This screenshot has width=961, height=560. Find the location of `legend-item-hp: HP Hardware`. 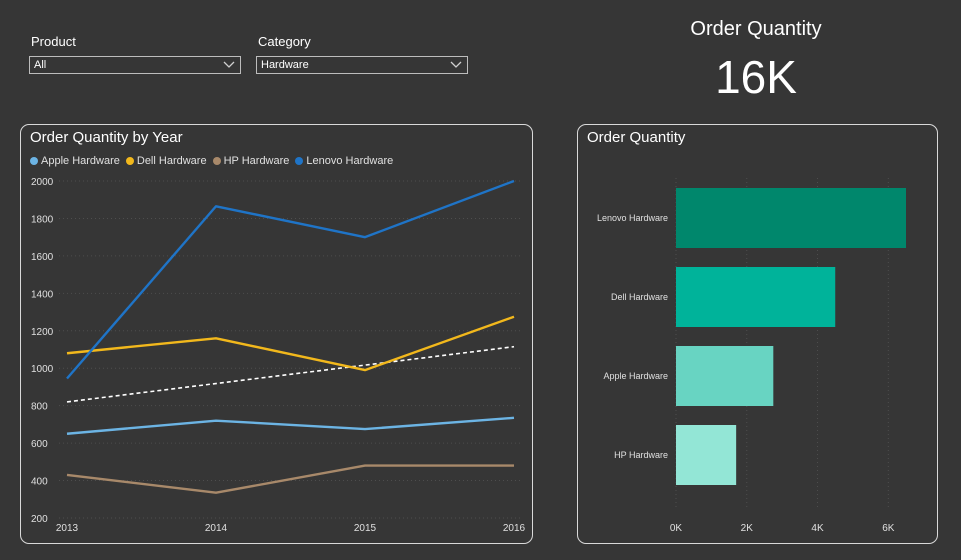

legend-item-hp: HP Hardware is located at coordinates (251, 161).